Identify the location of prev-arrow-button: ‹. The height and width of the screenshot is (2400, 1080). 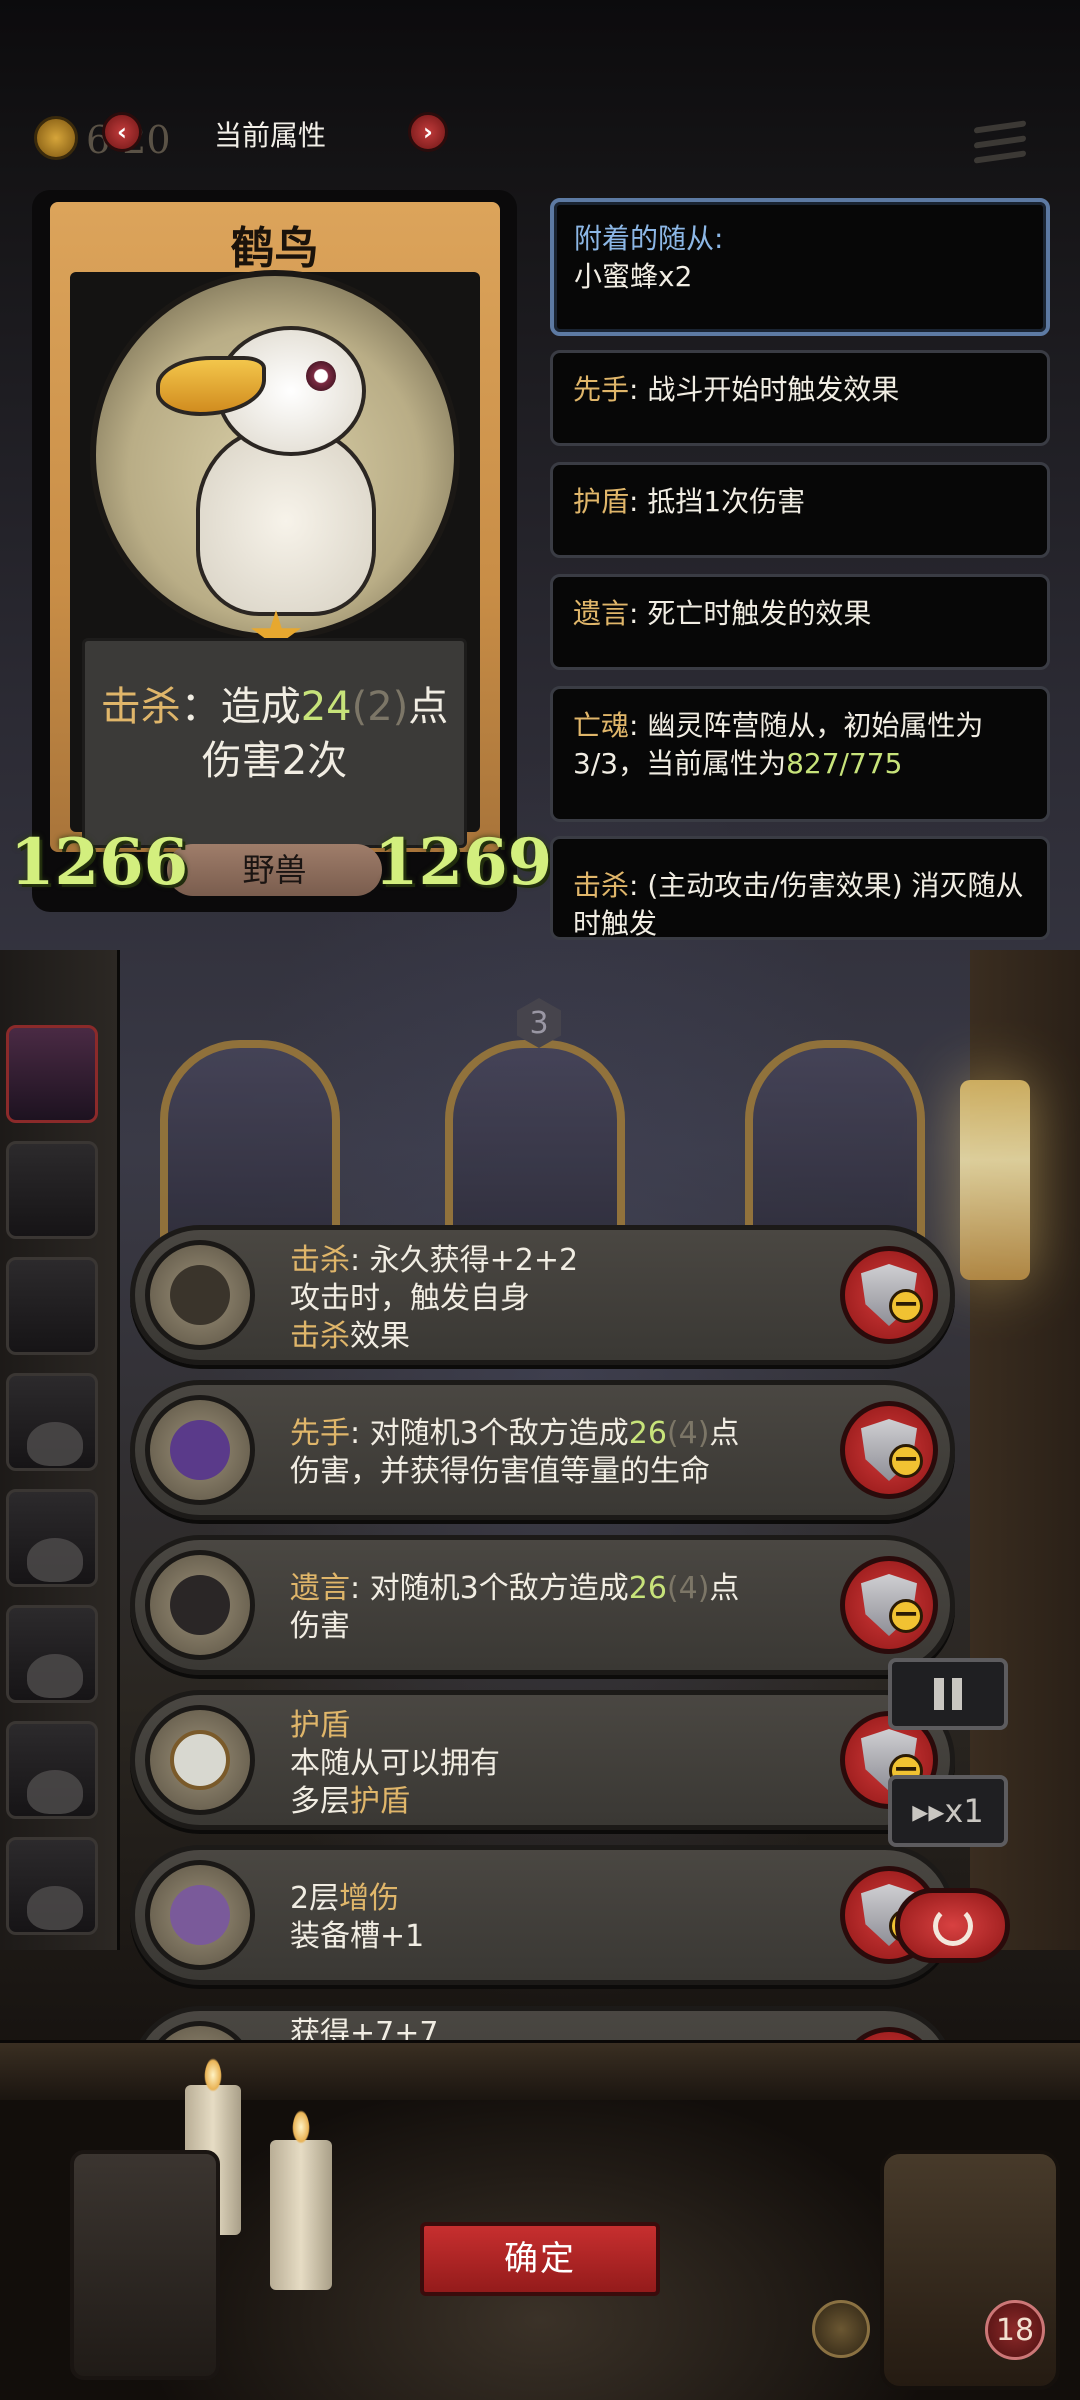
(122, 132).